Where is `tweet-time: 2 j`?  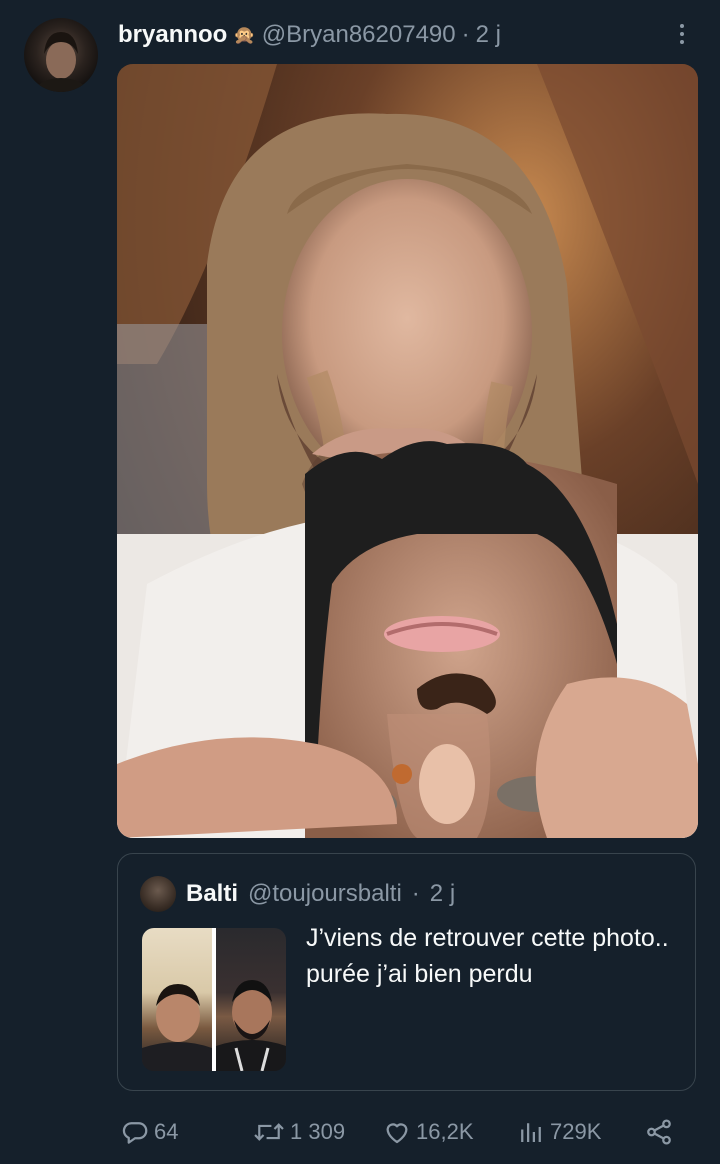
tweet-time: 2 j is located at coordinates (488, 35).